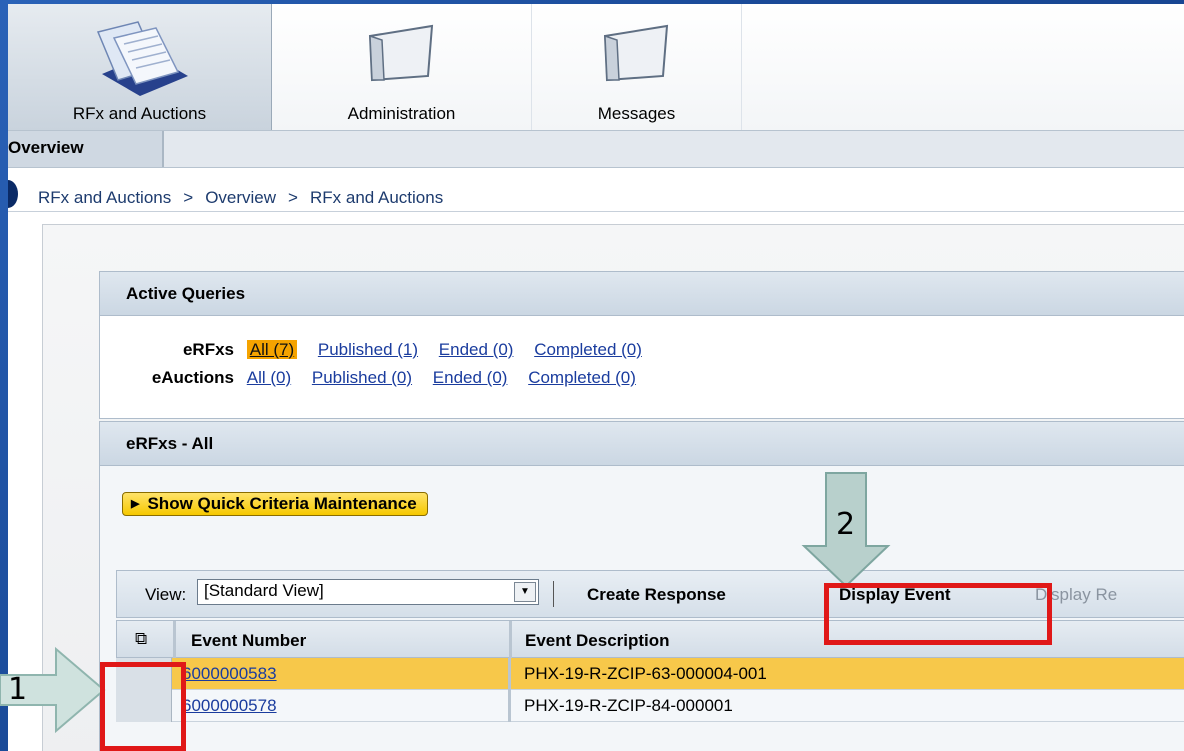 This screenshot has width=1184, height=751. I want to click on step-1-number: 1, so click(18, 689).